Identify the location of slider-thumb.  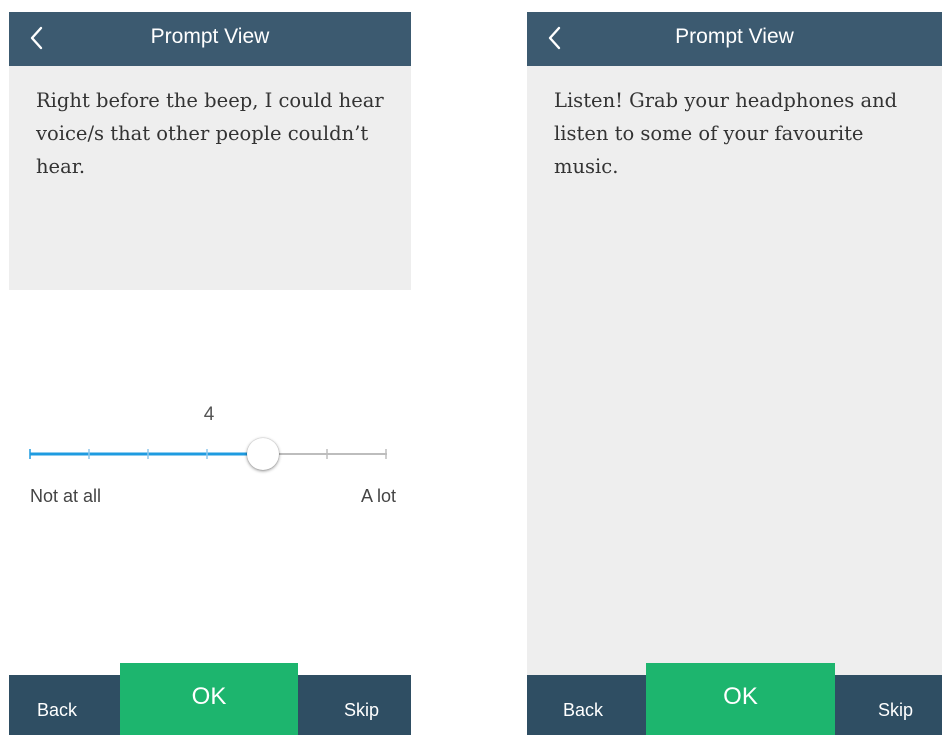
(263, 454).